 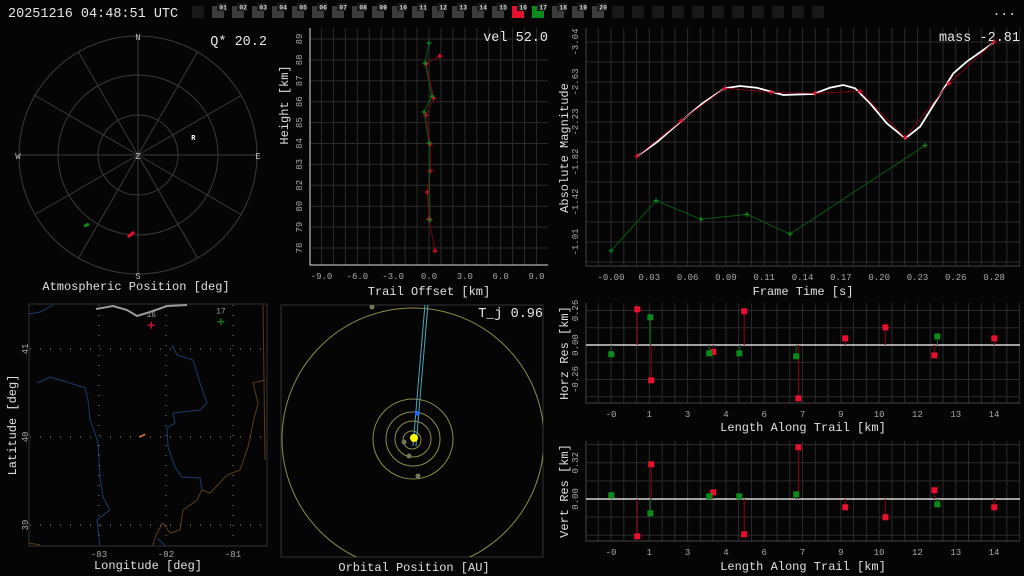 I want to click on frame-button-18: 18, so click(x=559, y=10).